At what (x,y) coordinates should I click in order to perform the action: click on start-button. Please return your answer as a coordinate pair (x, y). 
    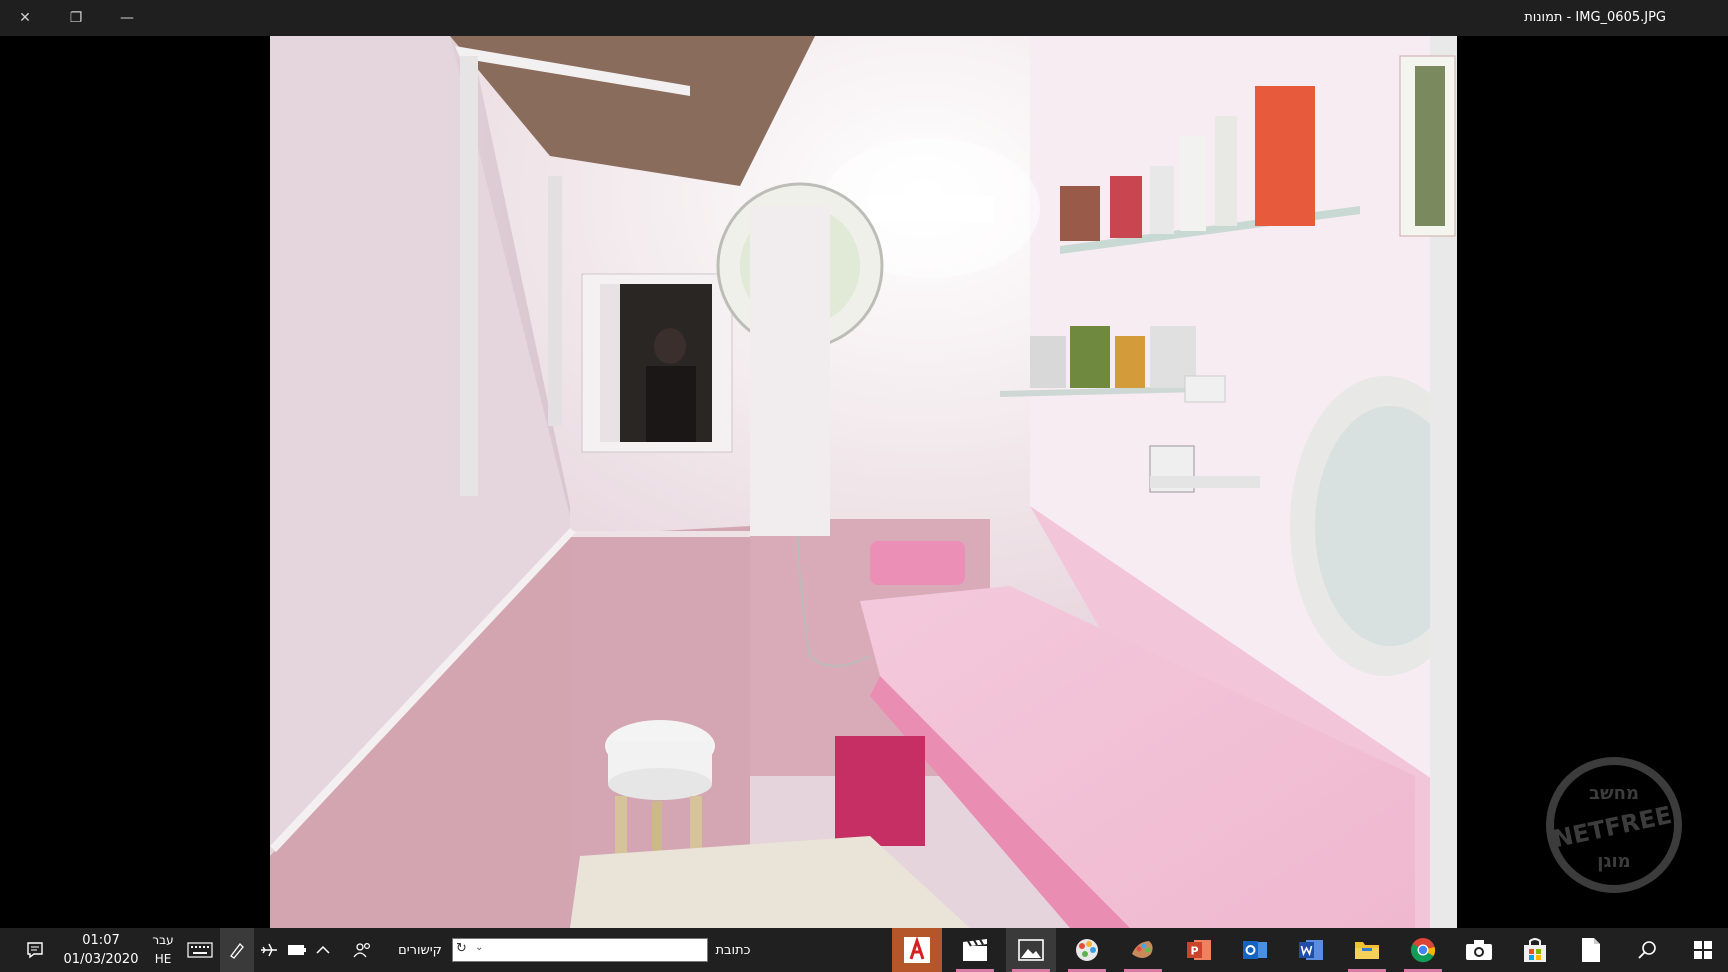
    Looking at the image, I should click on (1703, 950).